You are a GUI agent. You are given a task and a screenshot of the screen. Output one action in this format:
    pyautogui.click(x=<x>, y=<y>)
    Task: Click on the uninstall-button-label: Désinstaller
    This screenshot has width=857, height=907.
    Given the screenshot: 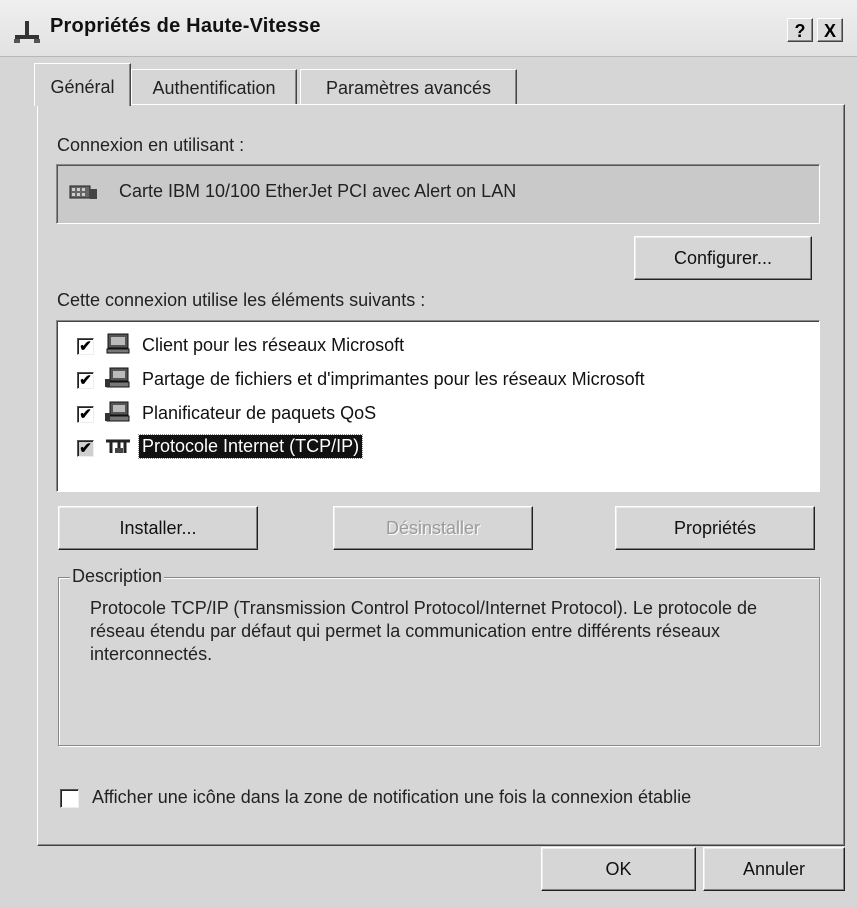 What is the action you would take?
    pyautogui.click(x=433, y=528)
    